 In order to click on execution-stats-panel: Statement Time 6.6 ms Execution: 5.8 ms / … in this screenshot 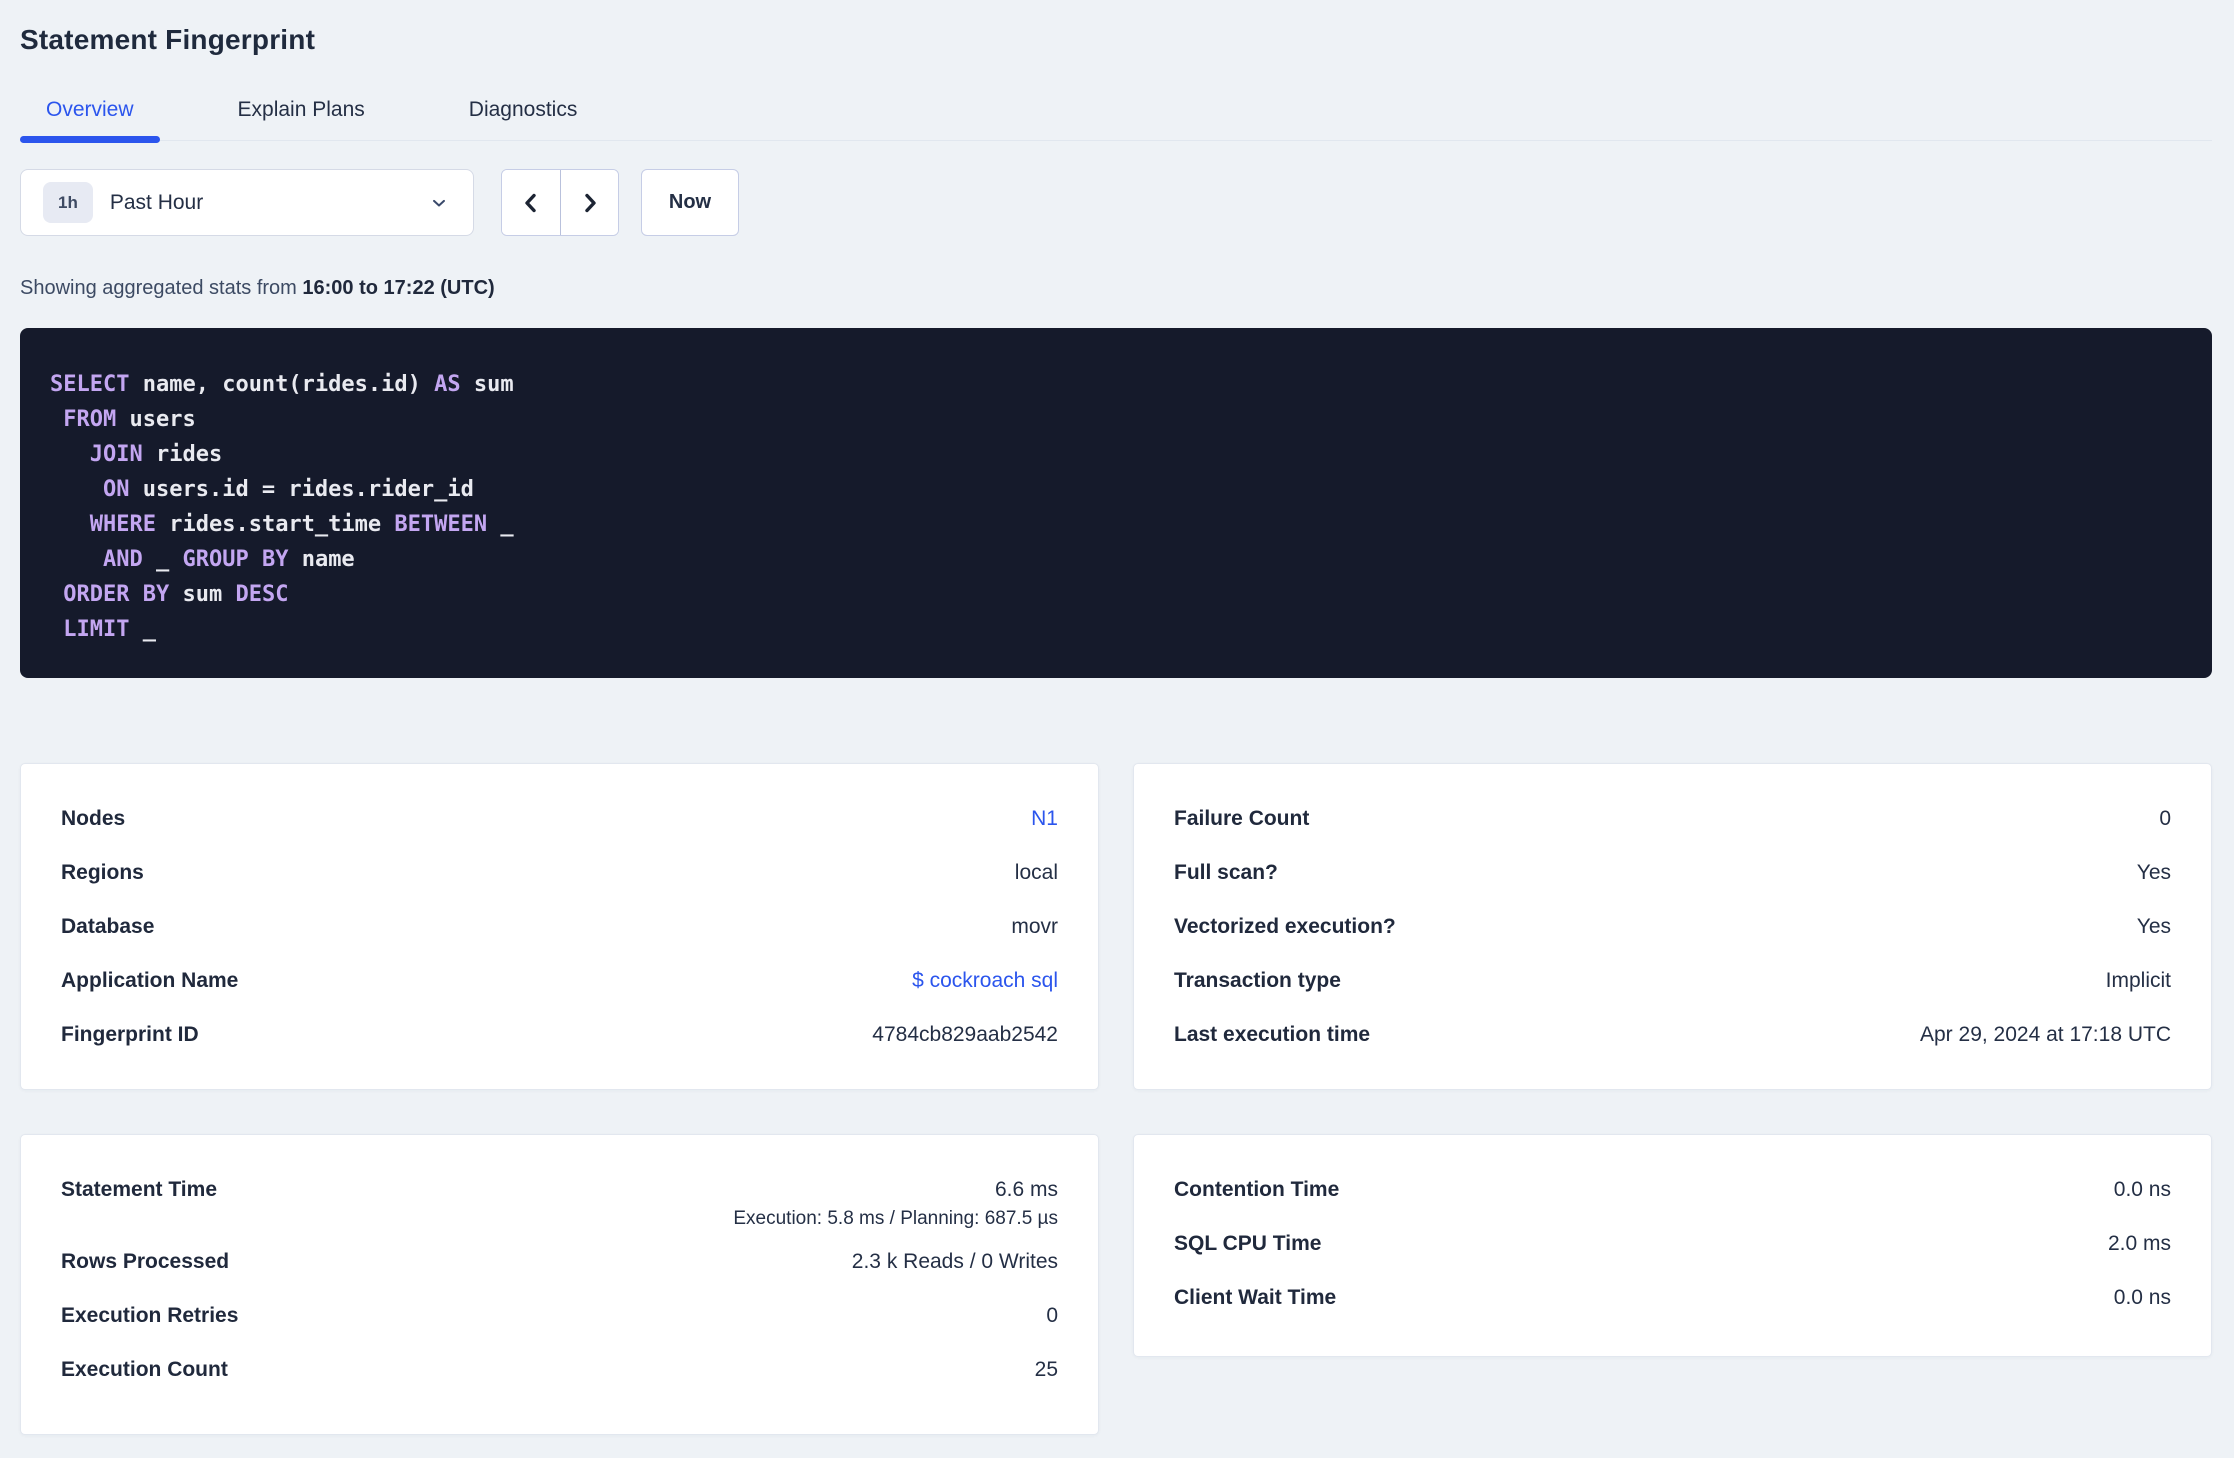, I will do `click(559, 1284)`.